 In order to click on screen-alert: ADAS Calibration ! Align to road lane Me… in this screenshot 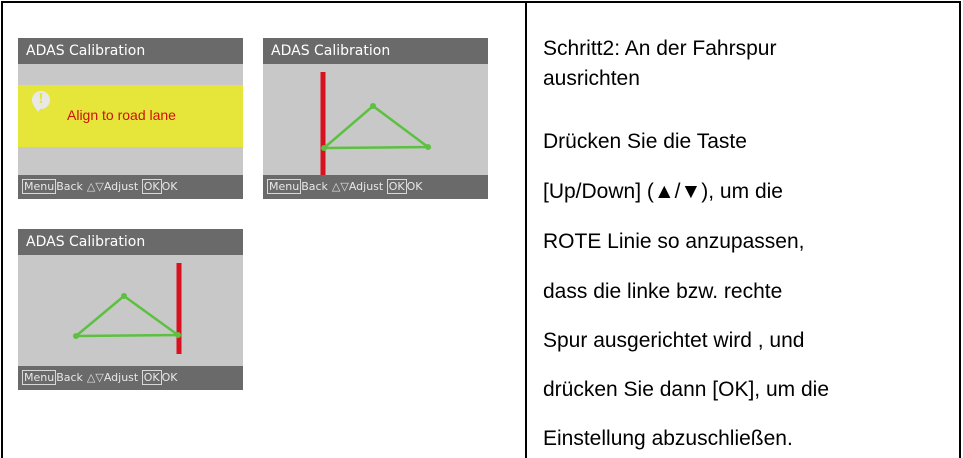, I will do `click(130, 118)`.